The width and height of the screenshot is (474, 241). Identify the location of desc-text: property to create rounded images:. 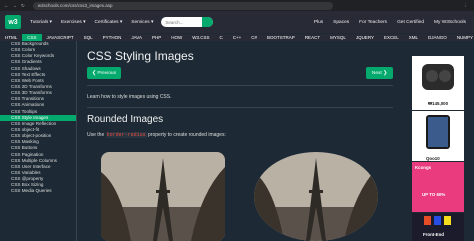
(187, 135).